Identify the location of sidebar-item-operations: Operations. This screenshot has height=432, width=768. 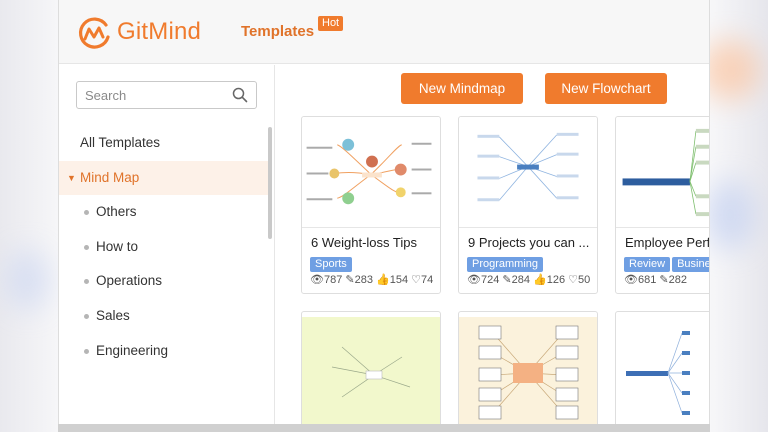
(164, 281).